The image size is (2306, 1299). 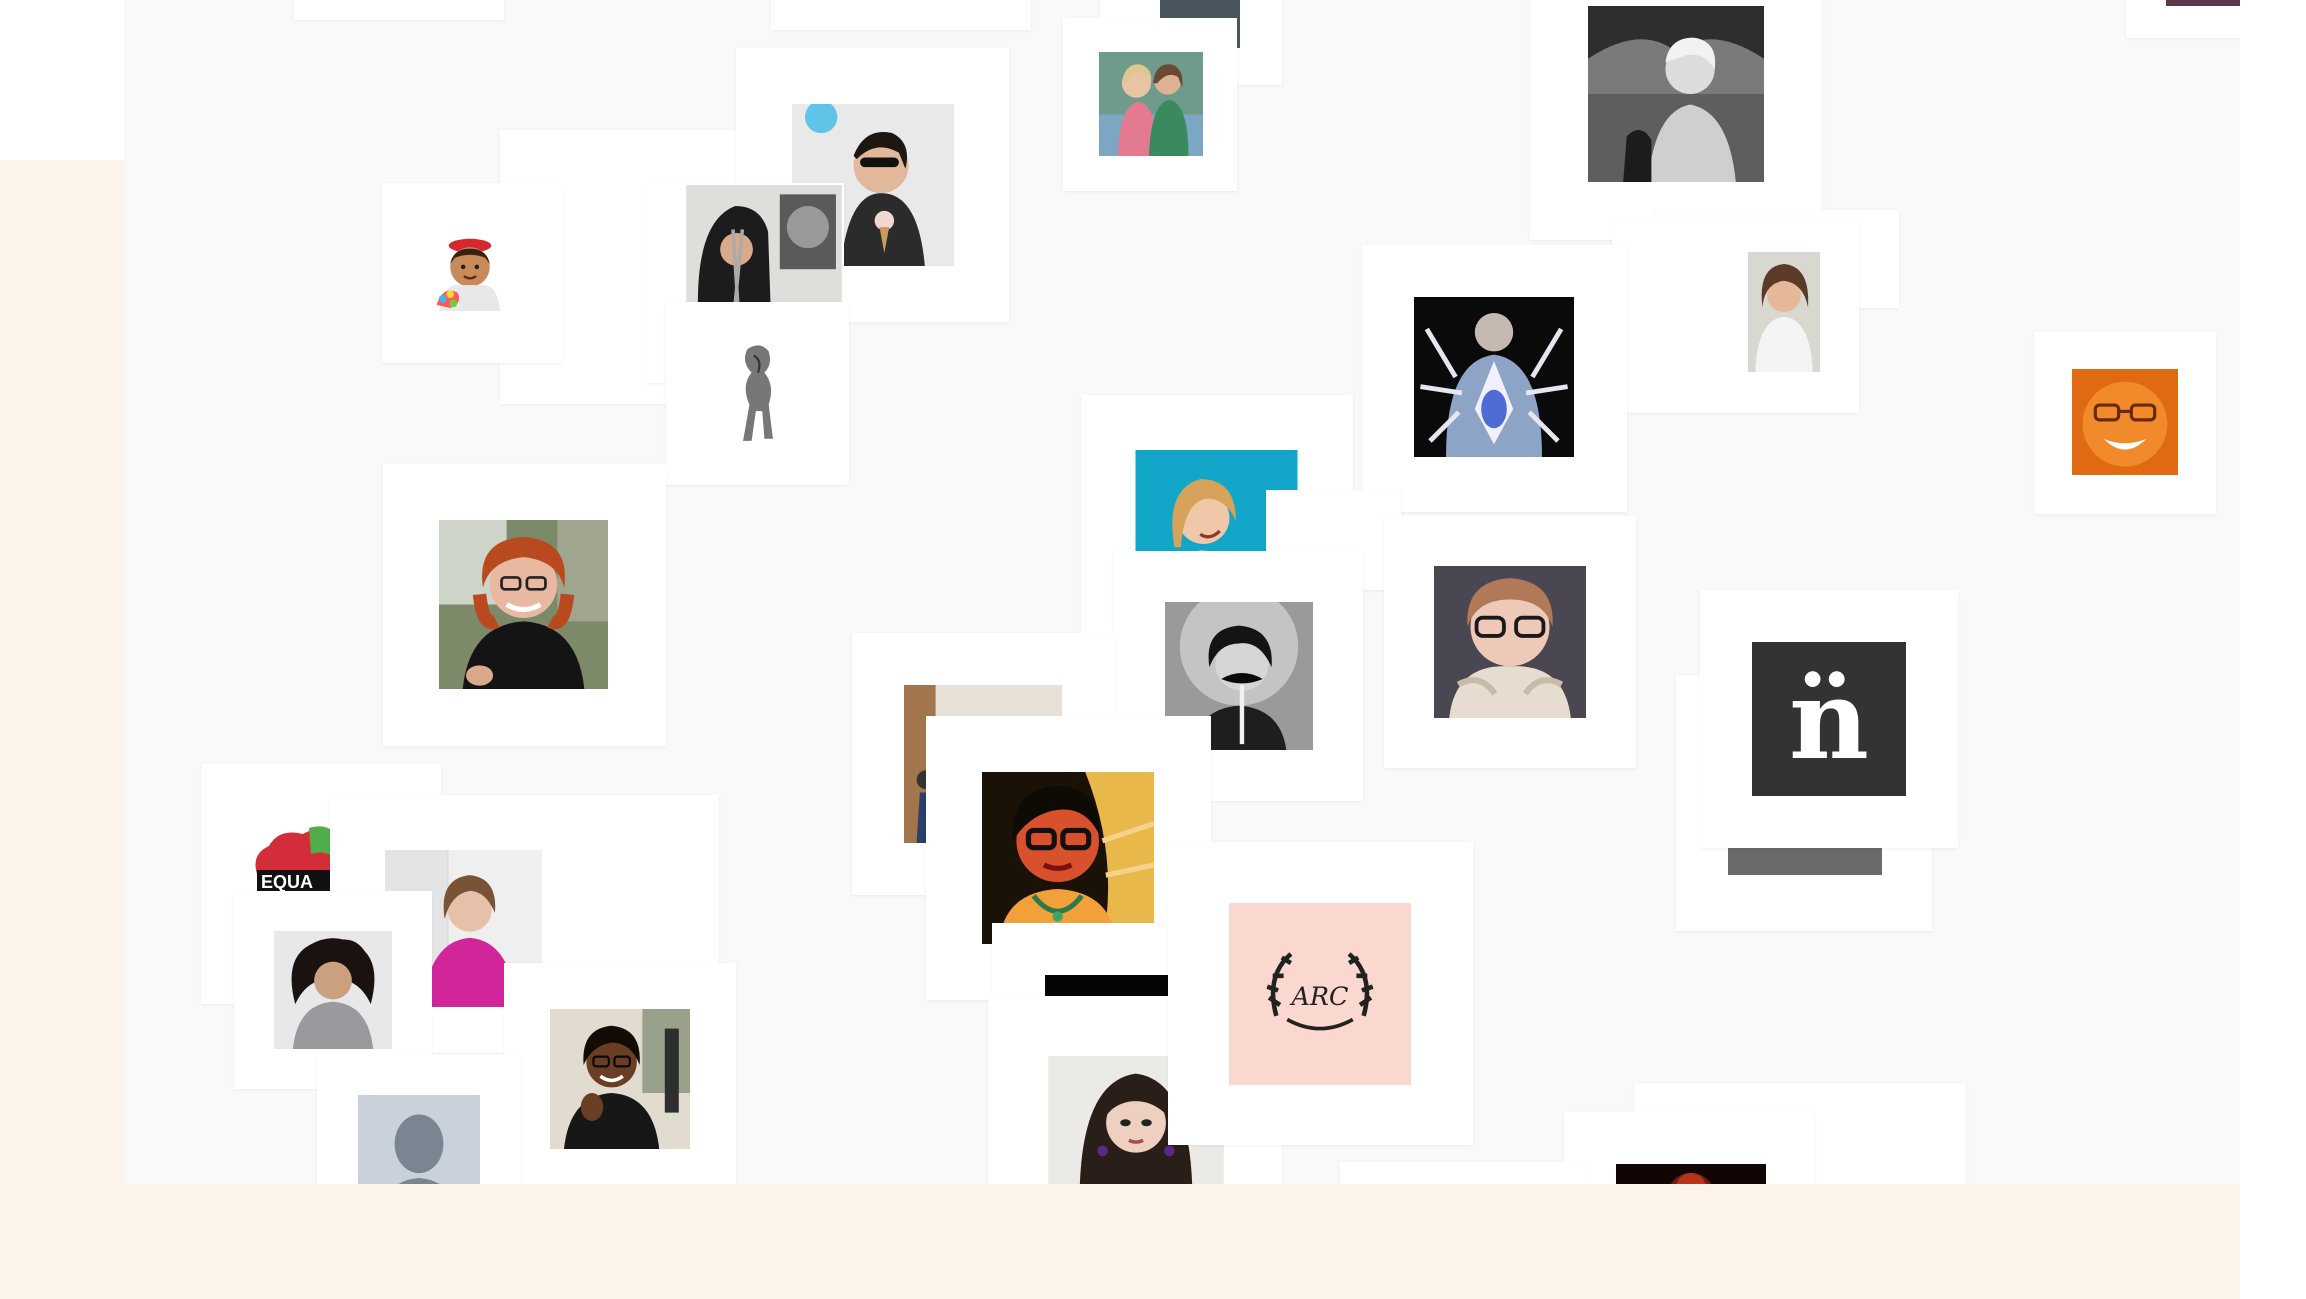 What do you see at coordinates (287, 882) in the screenshot?
I see `equality-text: EQUA` at bounding box center [287, 882].